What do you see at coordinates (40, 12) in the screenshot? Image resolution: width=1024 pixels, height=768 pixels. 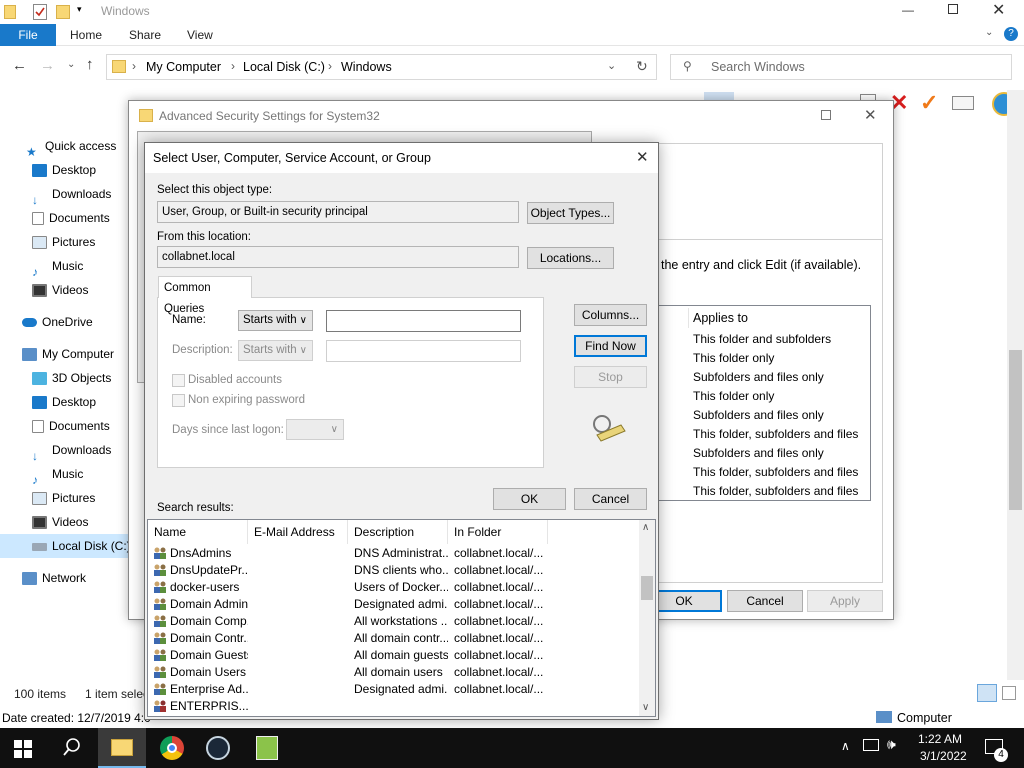 I see `properties-icon` at bounding box center [40, 12].